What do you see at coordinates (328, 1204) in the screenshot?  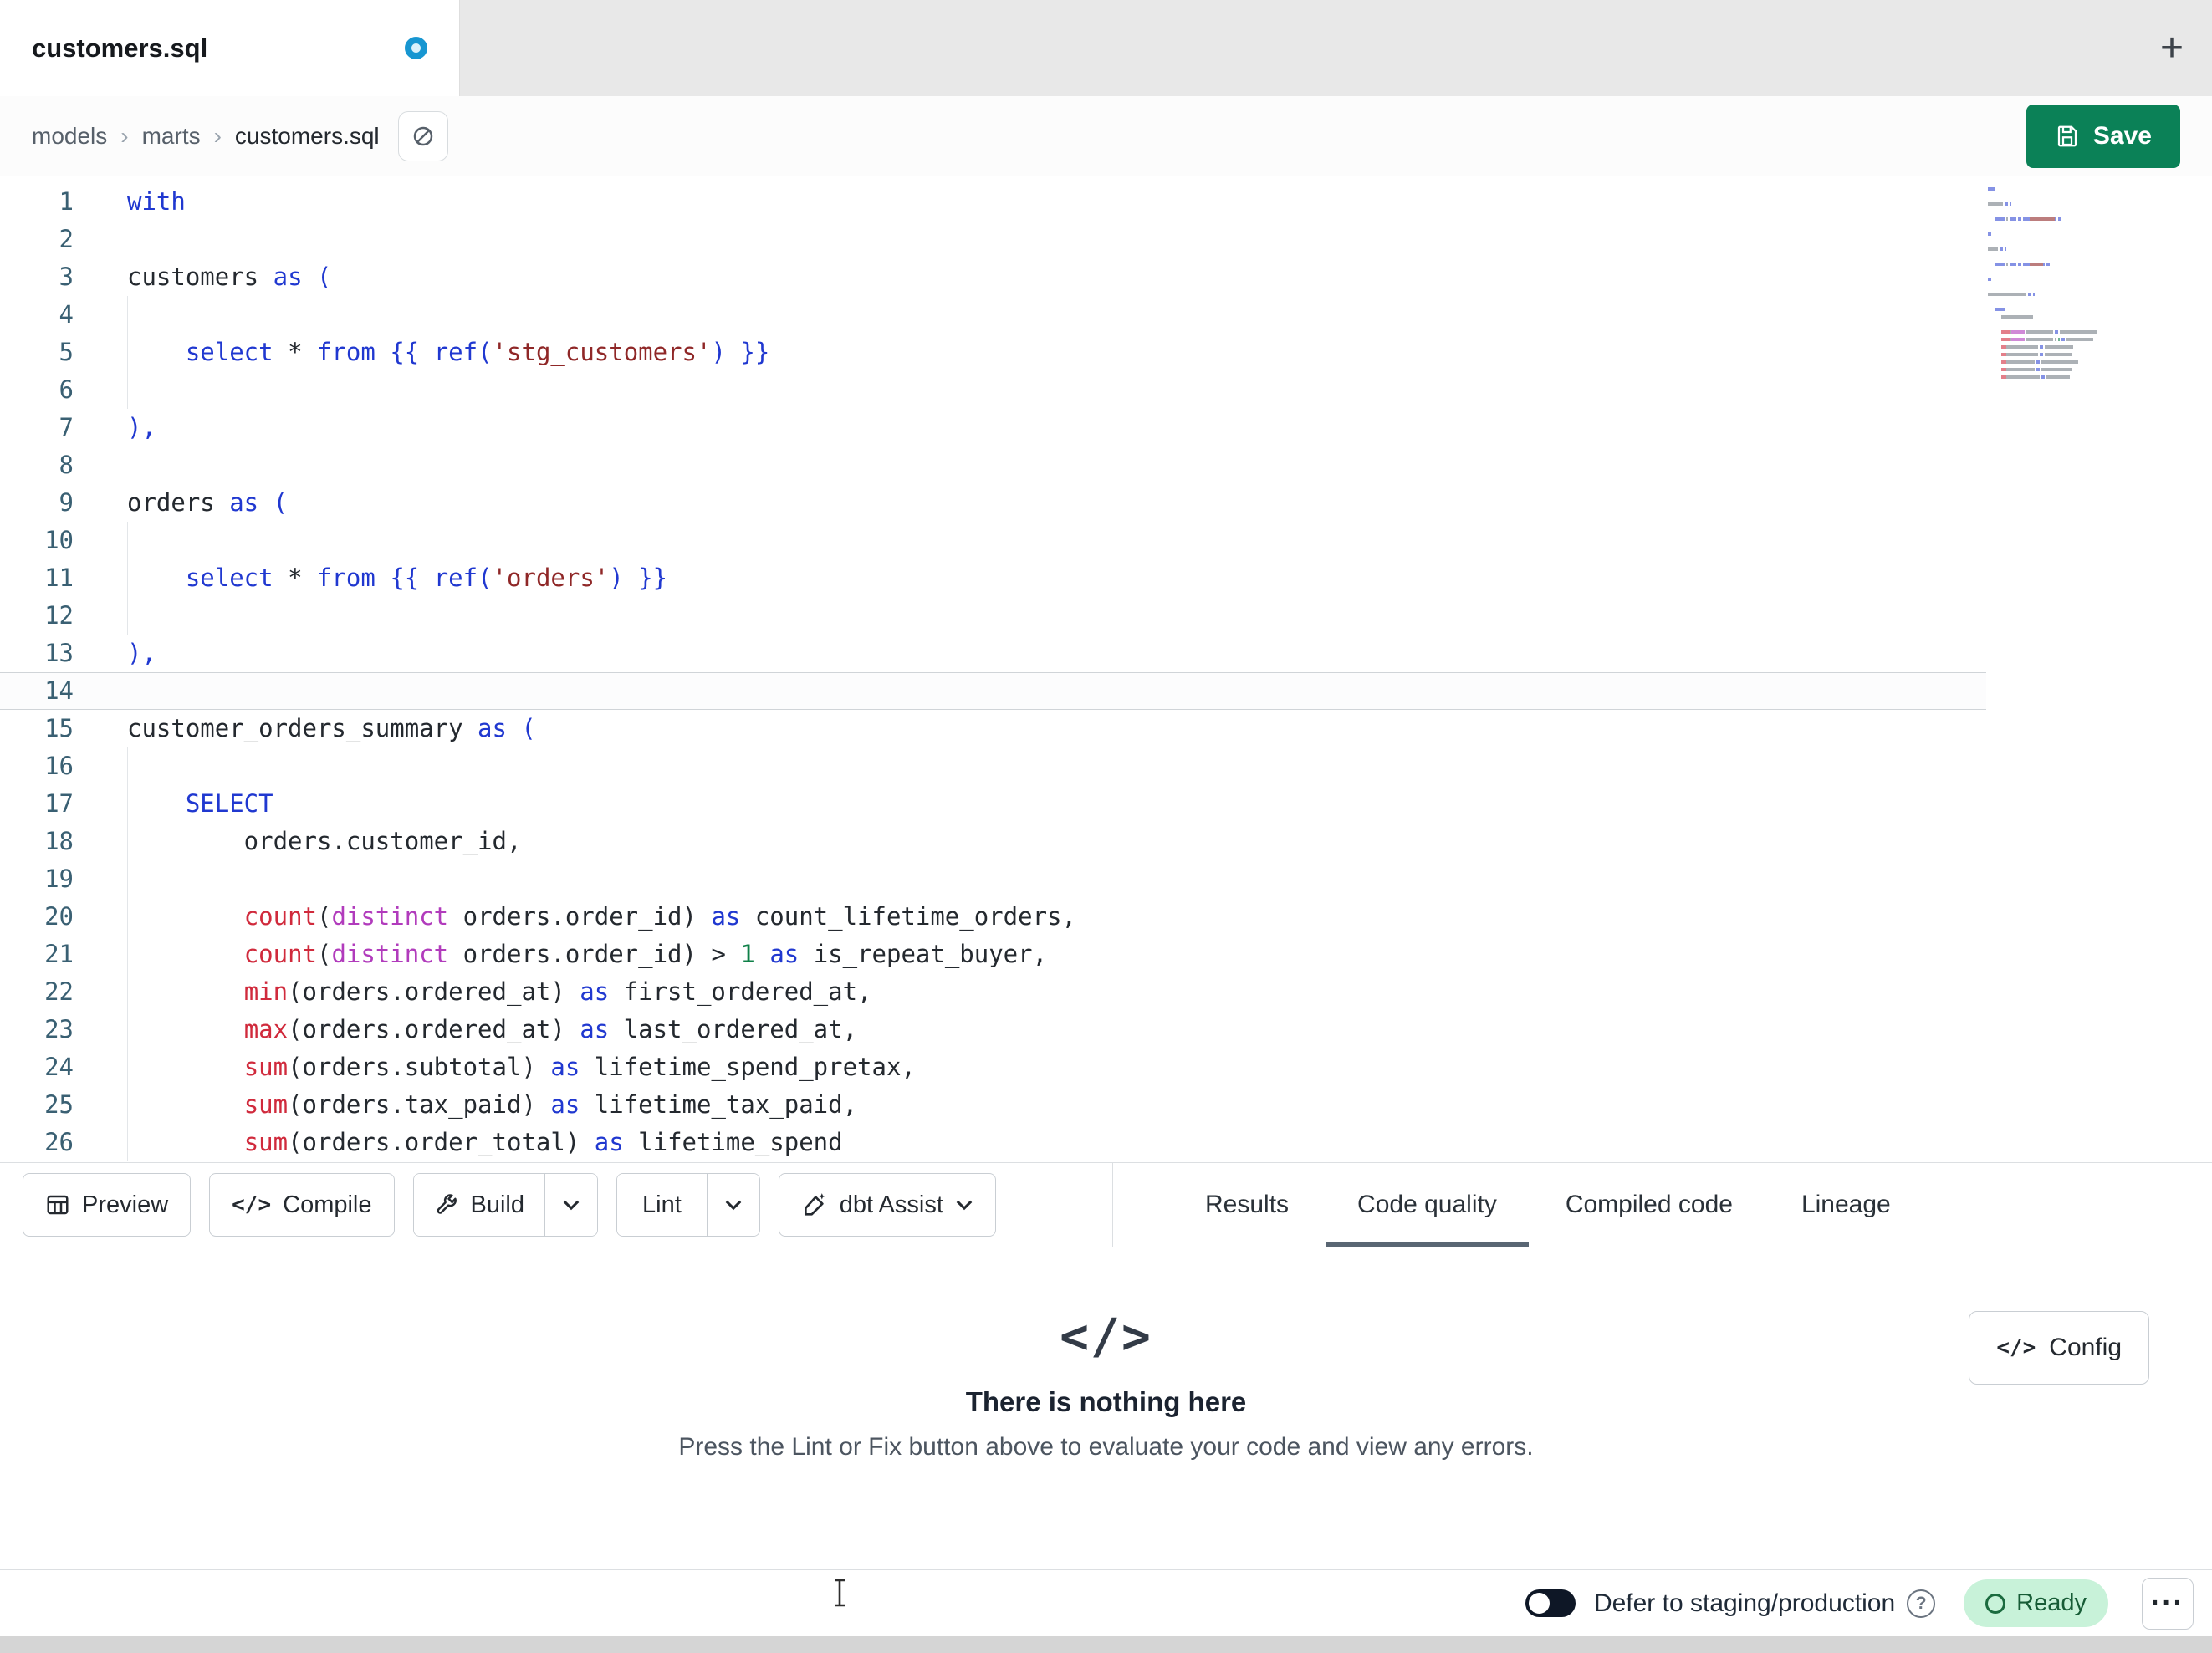 I see `compile-button-label: Compile` at bounding box center [328, 1204].